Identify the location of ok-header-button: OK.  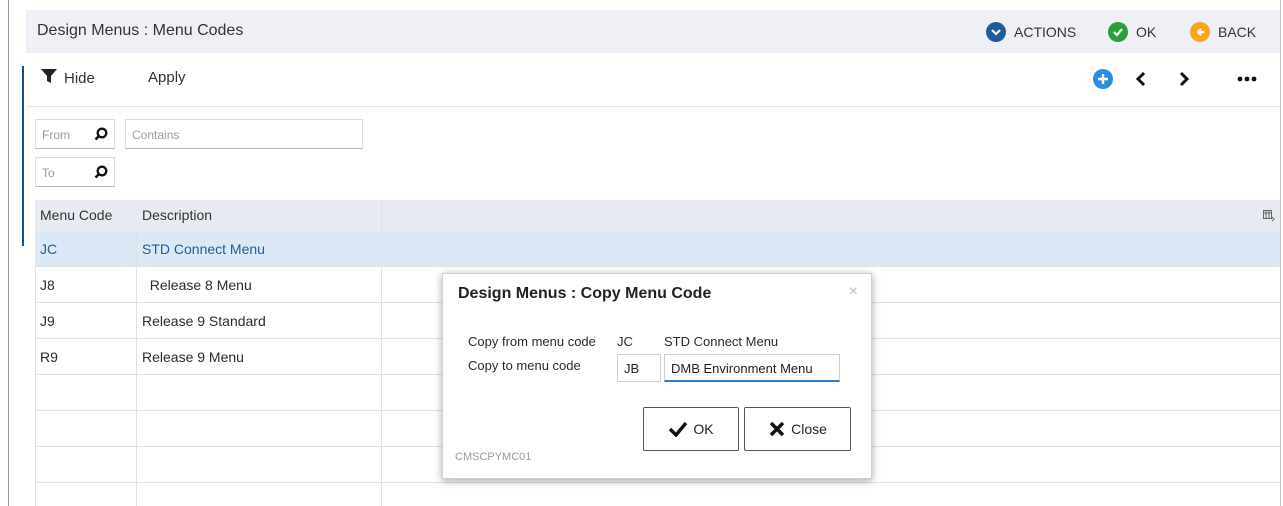
(1132, 32).